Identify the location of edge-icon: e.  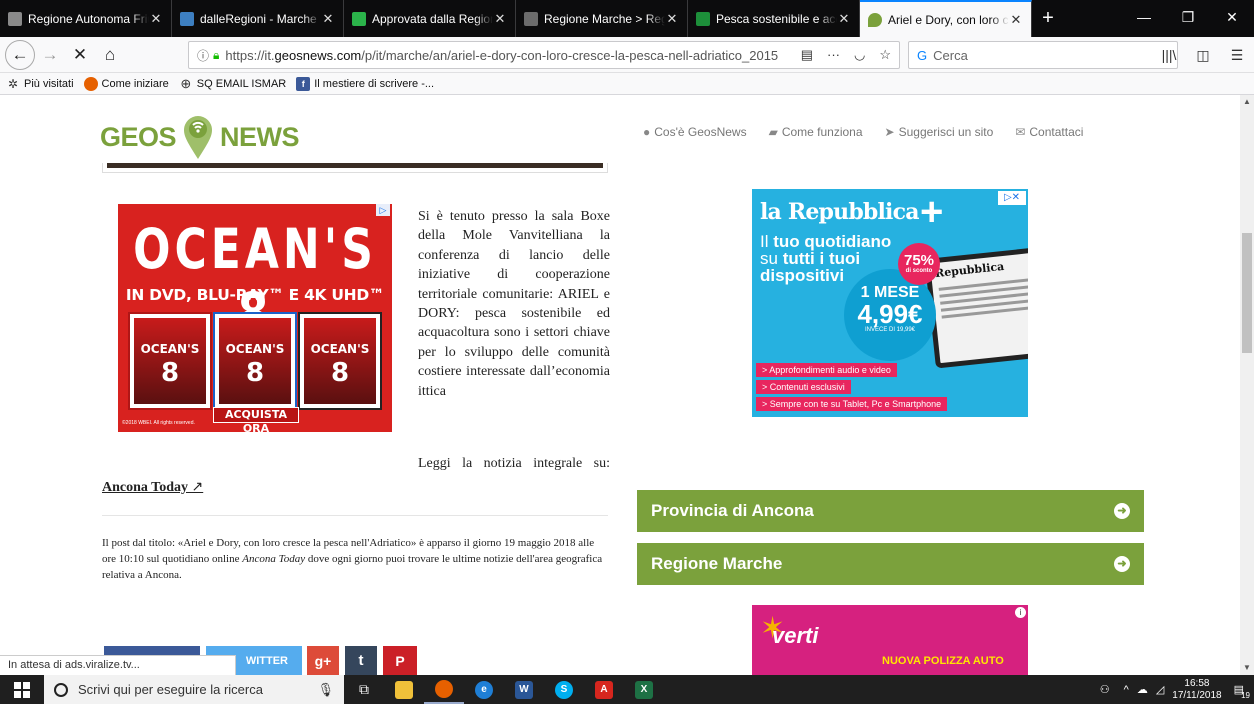
(484, 689).